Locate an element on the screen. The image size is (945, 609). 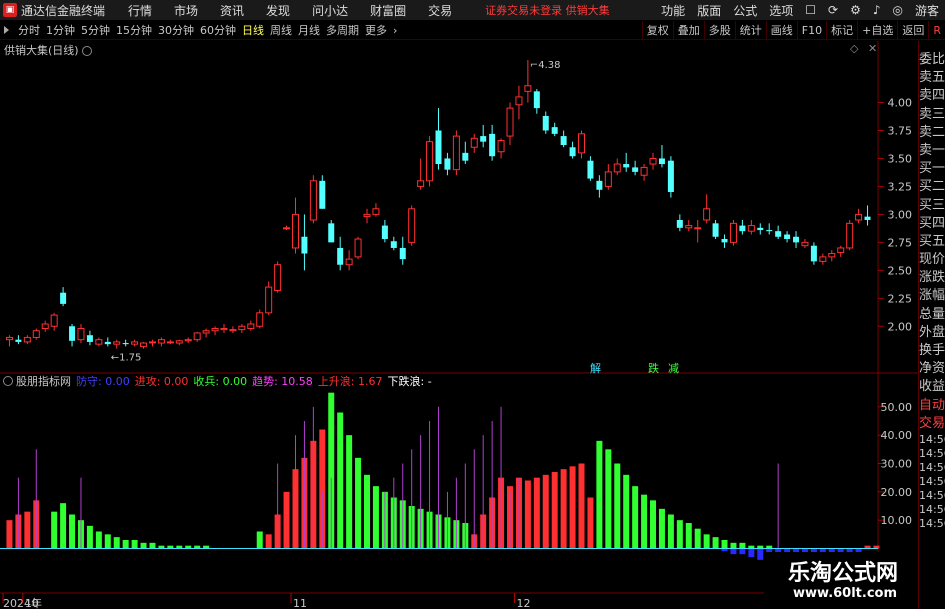
menu-formula: 公式 is located at coordinates (745, 10).